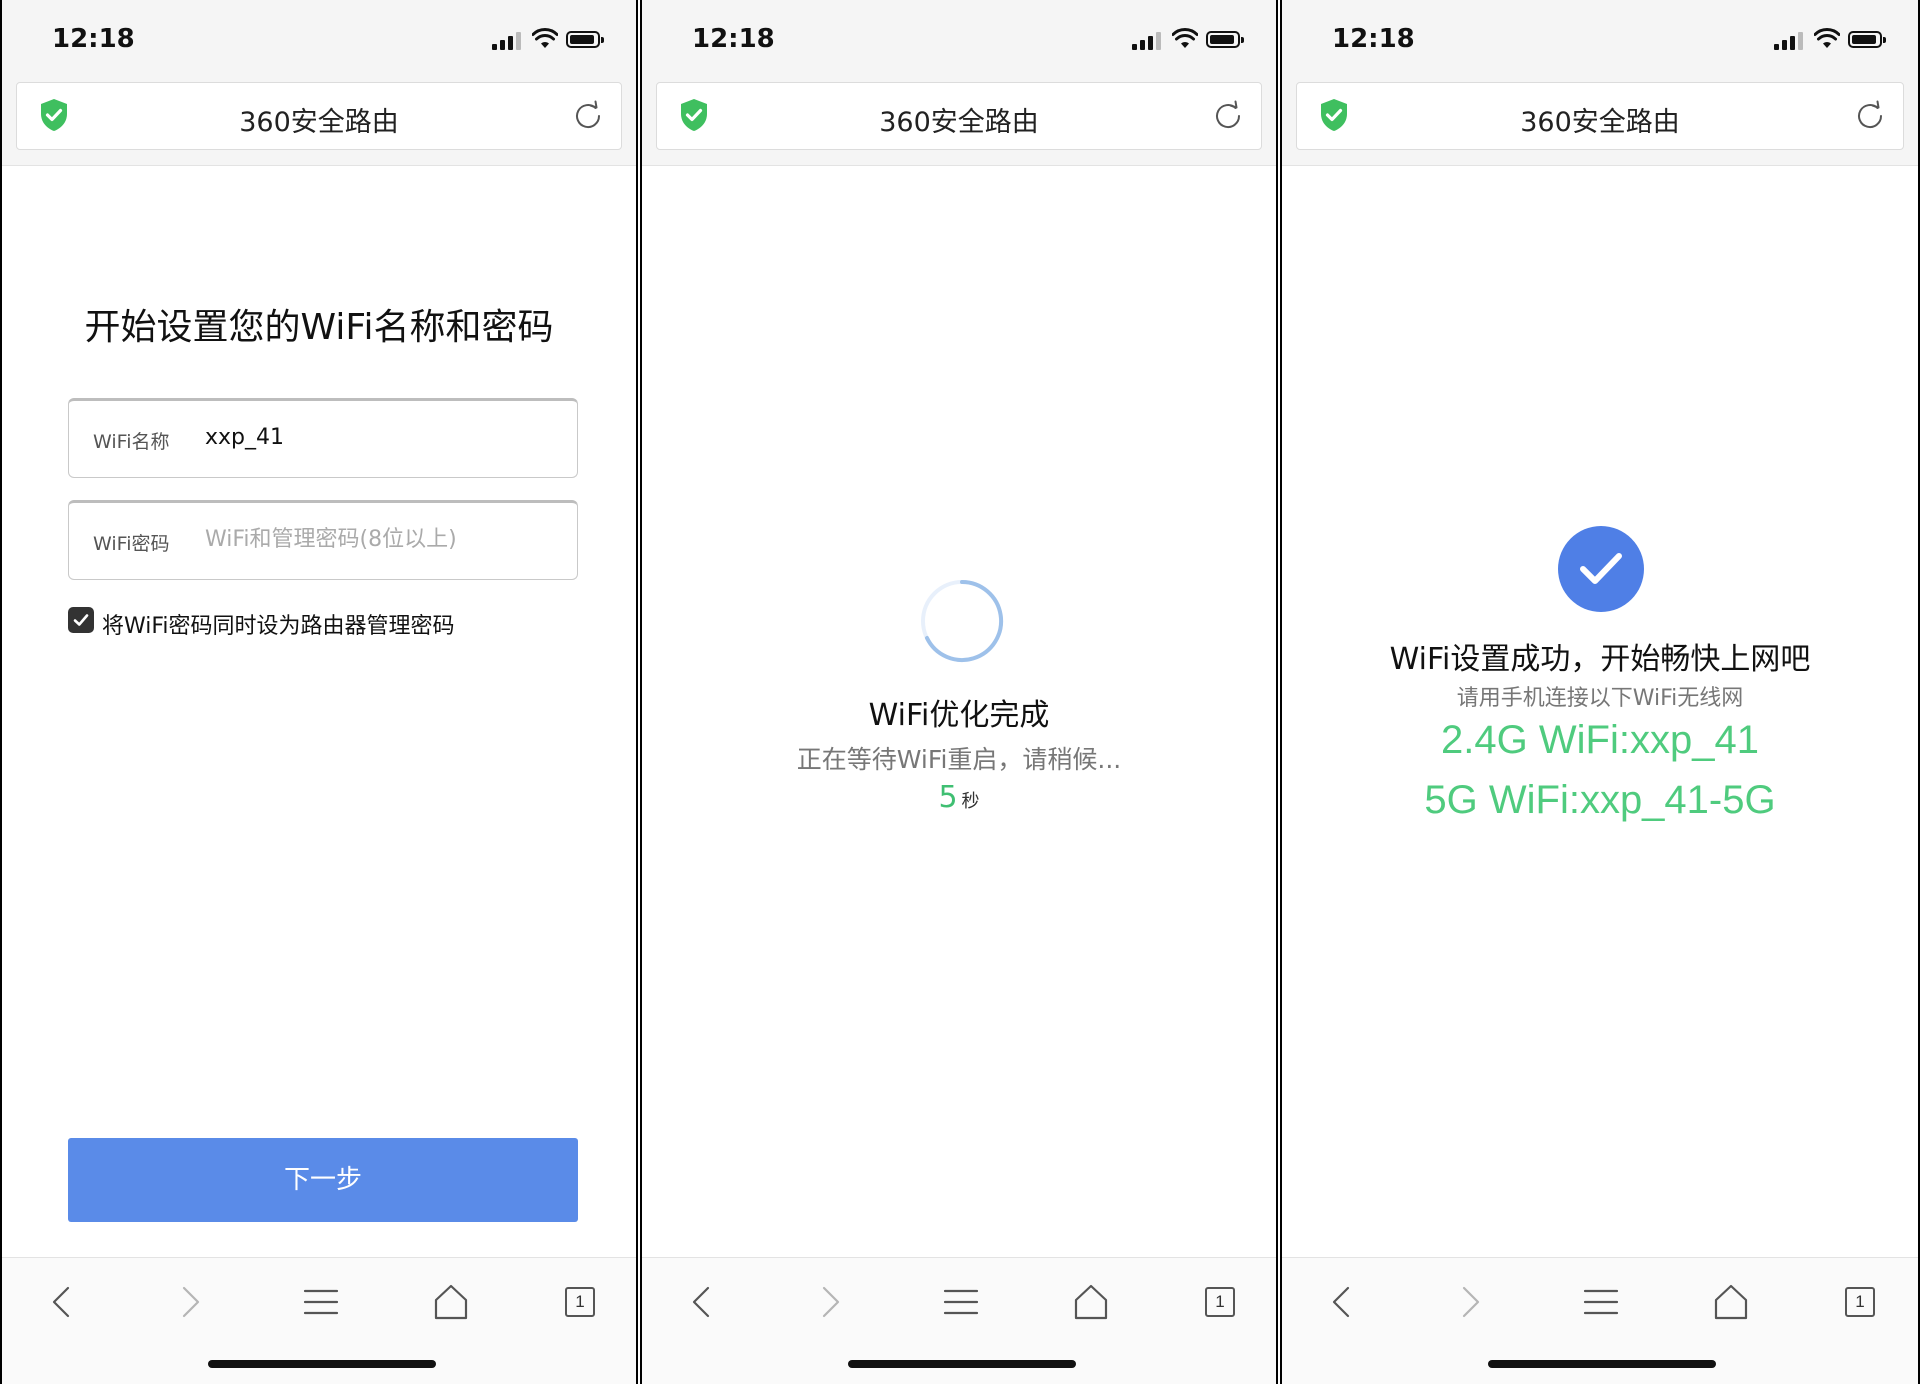 Image resolution: width=1920 pixels, height=1384 pixels. I want to click on ssid-2-4g: 2.4G WiFi:xxp_41, so click(1600, 740).